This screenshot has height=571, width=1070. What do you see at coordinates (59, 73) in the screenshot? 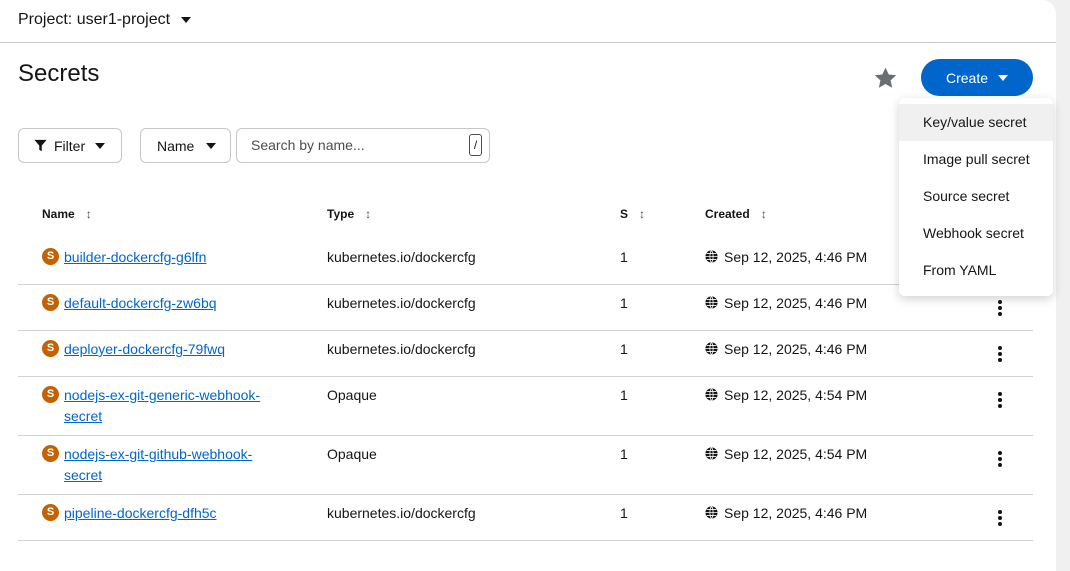
I see `page-title: Secrets` at bounding box center [59, 73].